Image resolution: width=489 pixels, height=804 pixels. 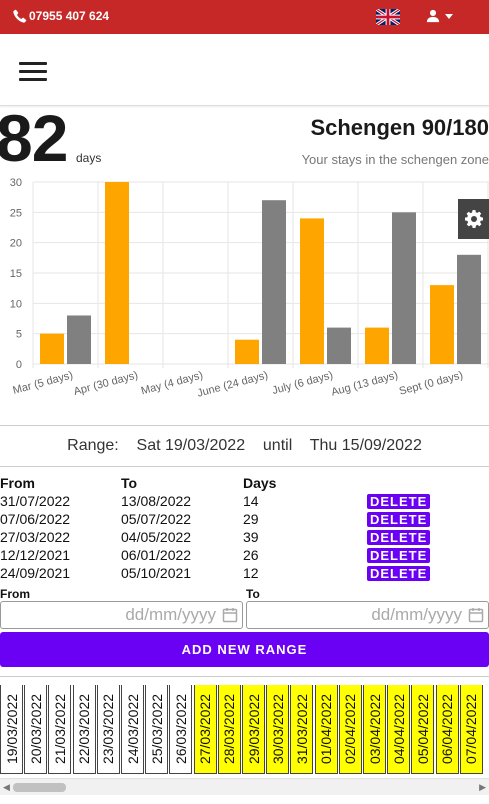 I want to click on day-cell-date: 22/03/2022, so click(x=84, y=729).